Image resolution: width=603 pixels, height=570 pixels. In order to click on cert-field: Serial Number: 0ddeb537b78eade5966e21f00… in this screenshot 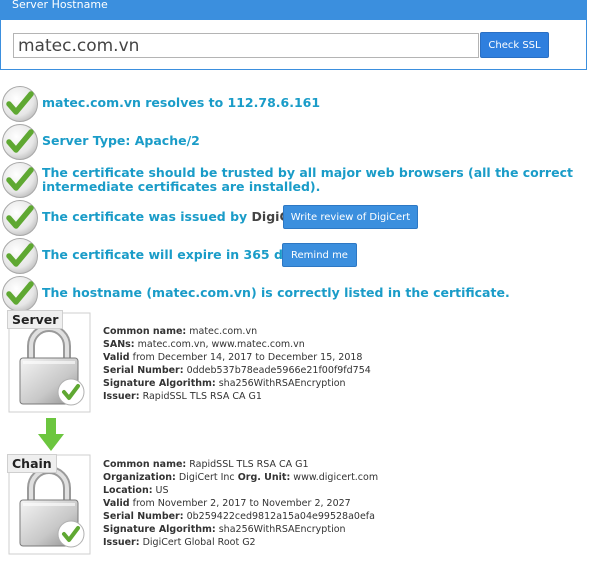, I will do `click(237, 370)`.